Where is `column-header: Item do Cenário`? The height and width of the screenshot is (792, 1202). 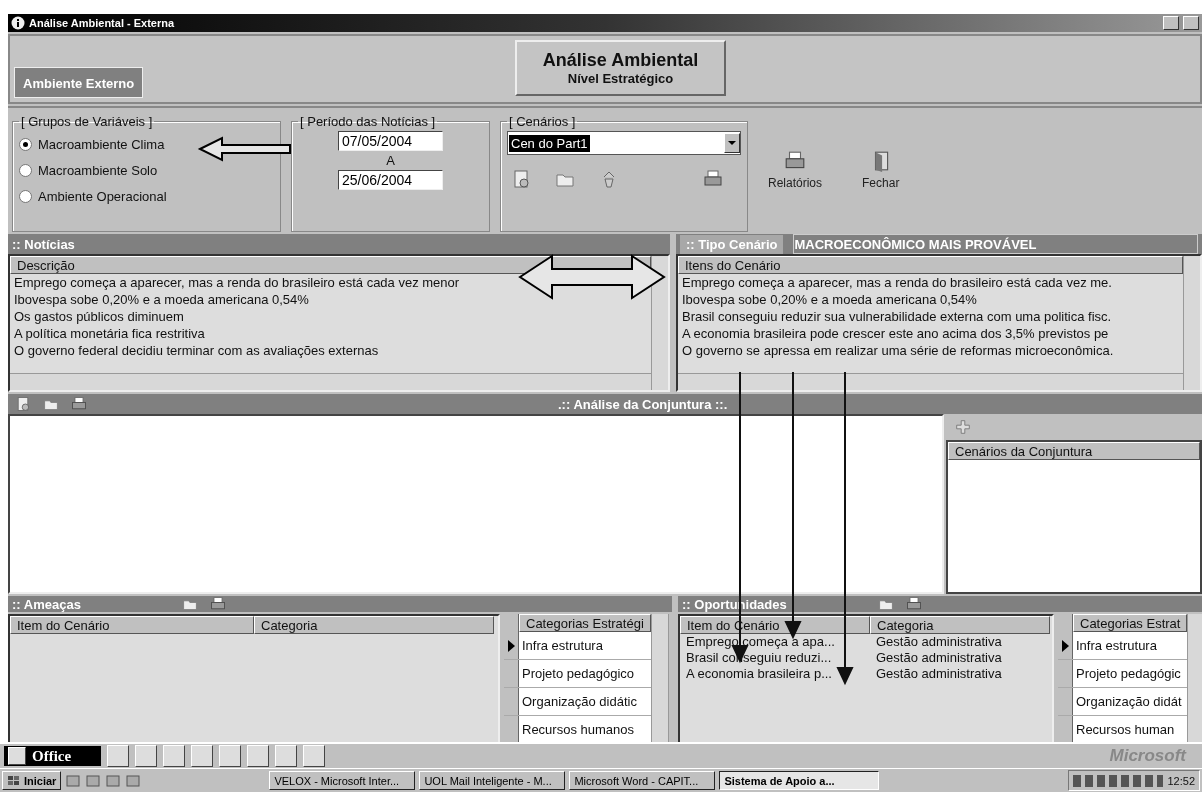 column-header: Item do Cenário is located at coordinates (132, 625).